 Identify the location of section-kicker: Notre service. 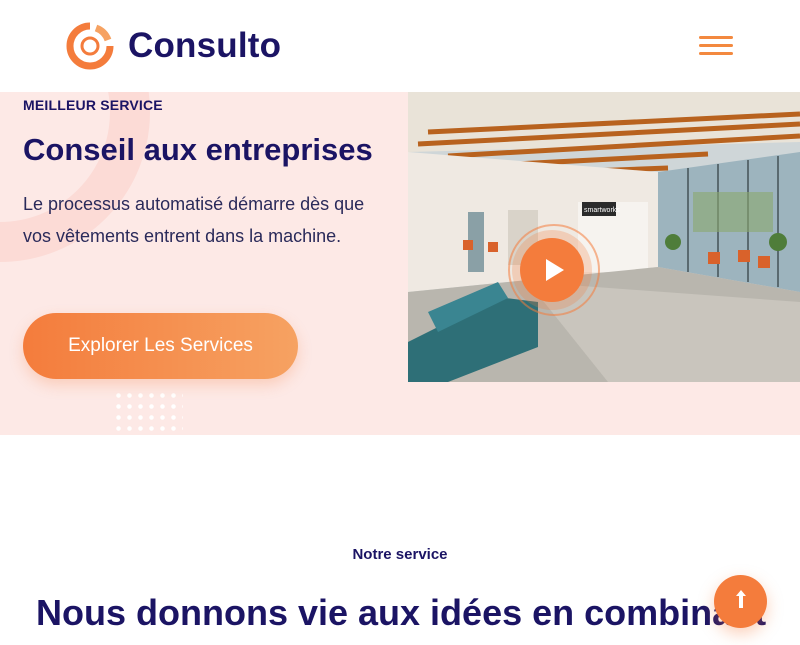
(400, 554).